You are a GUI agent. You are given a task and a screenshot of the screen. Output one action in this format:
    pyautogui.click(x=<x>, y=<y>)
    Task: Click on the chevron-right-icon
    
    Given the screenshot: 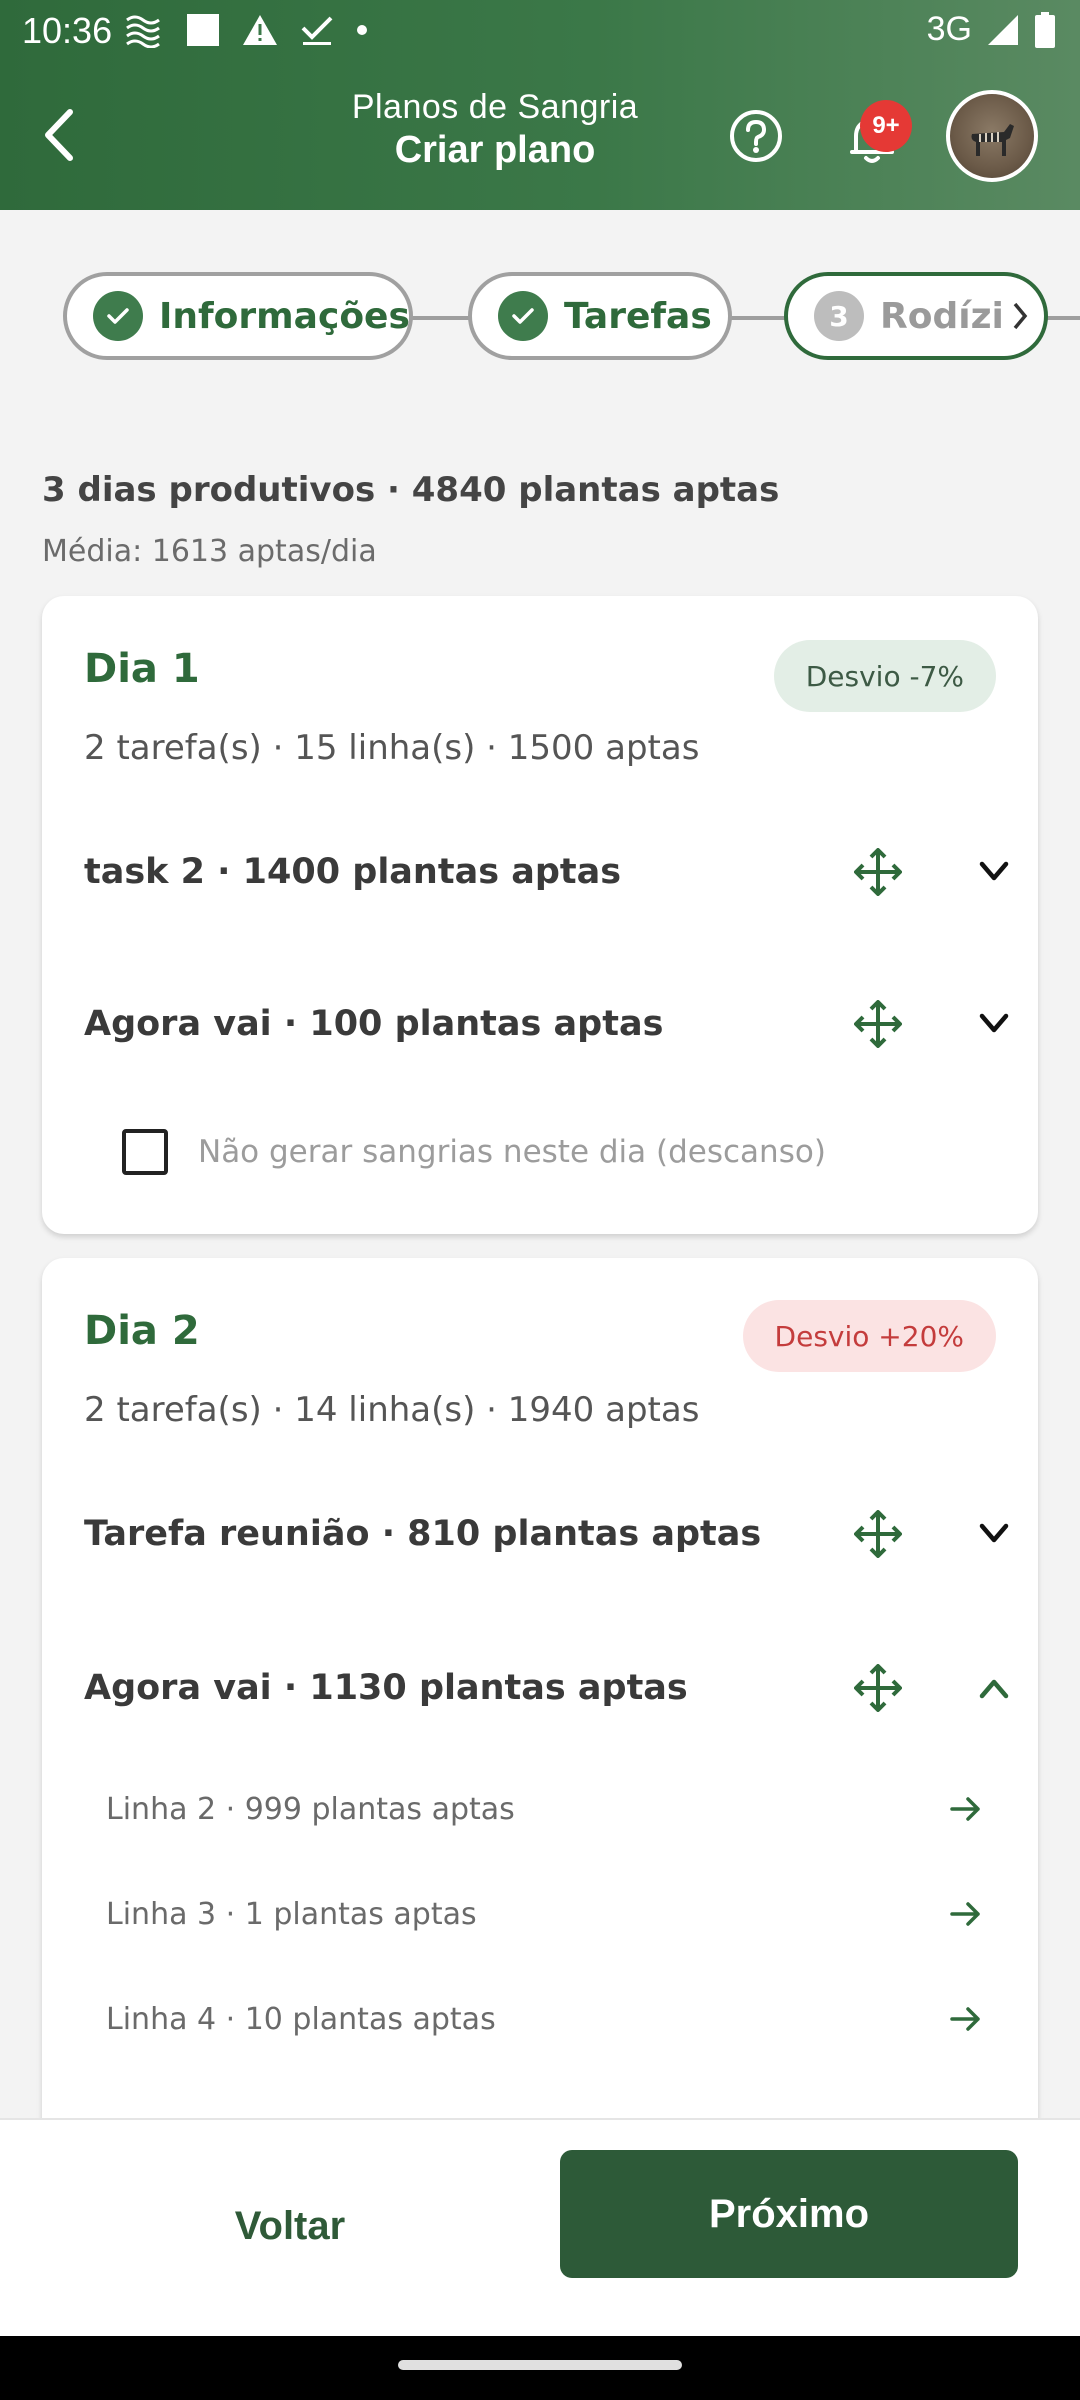 What is the action you would take?
    pyautogui.click(x=1020, y=316)
    